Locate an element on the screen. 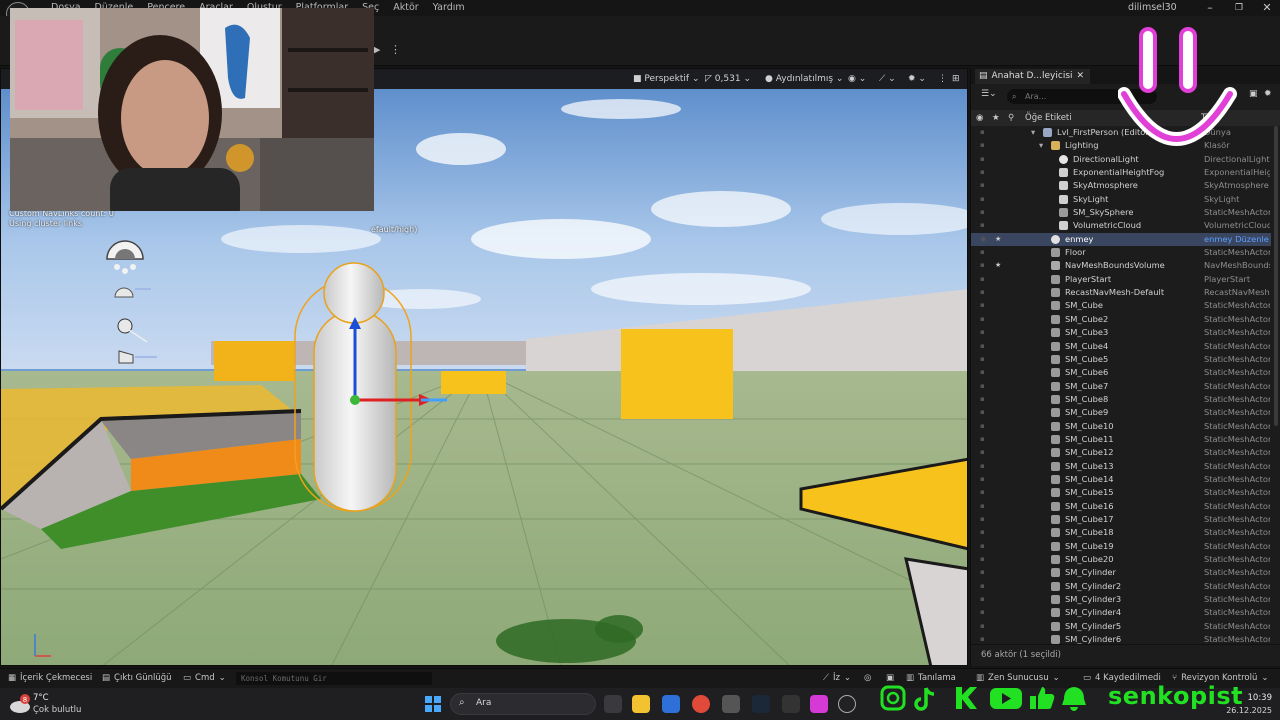 The image size is (1280, 720). outliner-row: ▪ SM_Cube16 StaticMeshActor is located at coordinates (1121, 506).